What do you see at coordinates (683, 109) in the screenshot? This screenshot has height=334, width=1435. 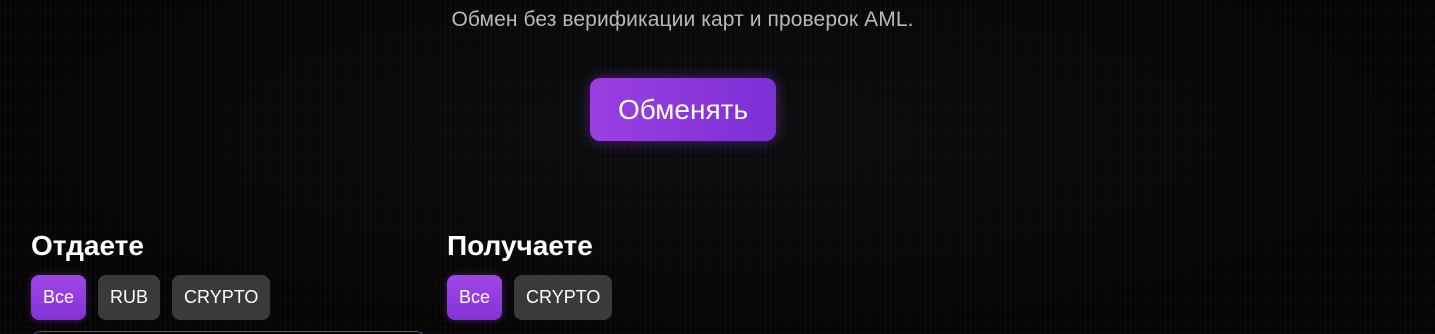 I see `exchange-button: Обменять` at bounding box center [683, 109].